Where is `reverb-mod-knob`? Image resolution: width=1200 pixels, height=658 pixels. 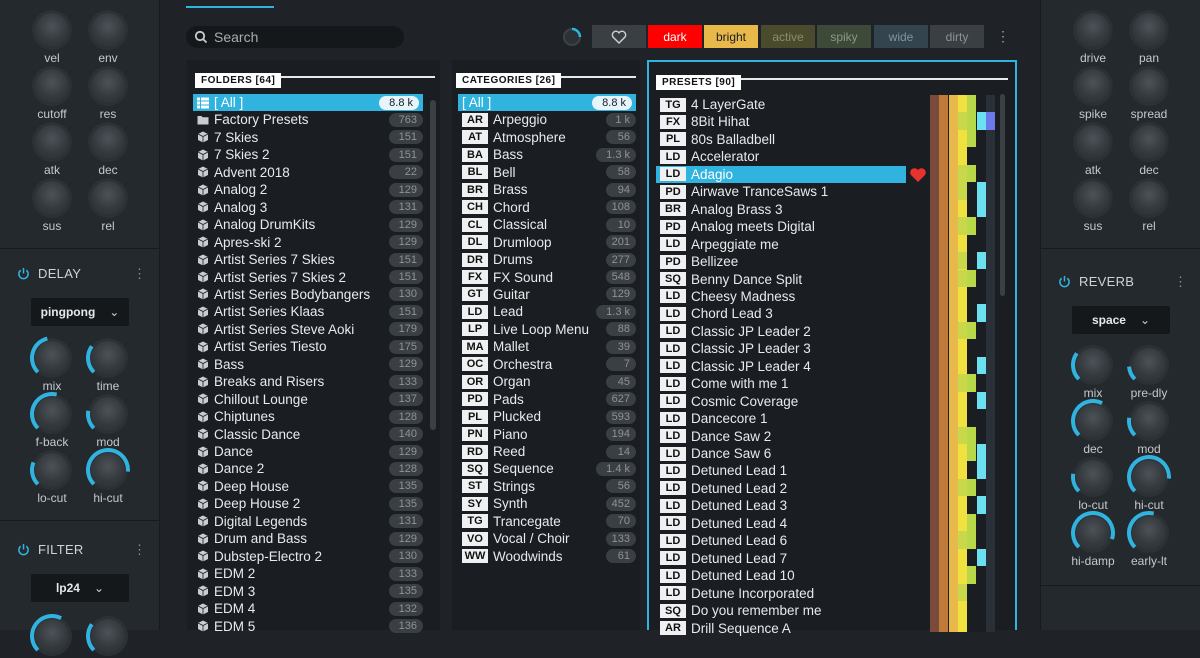 reverb-mod-knob is located at coordinates (1146, 421).